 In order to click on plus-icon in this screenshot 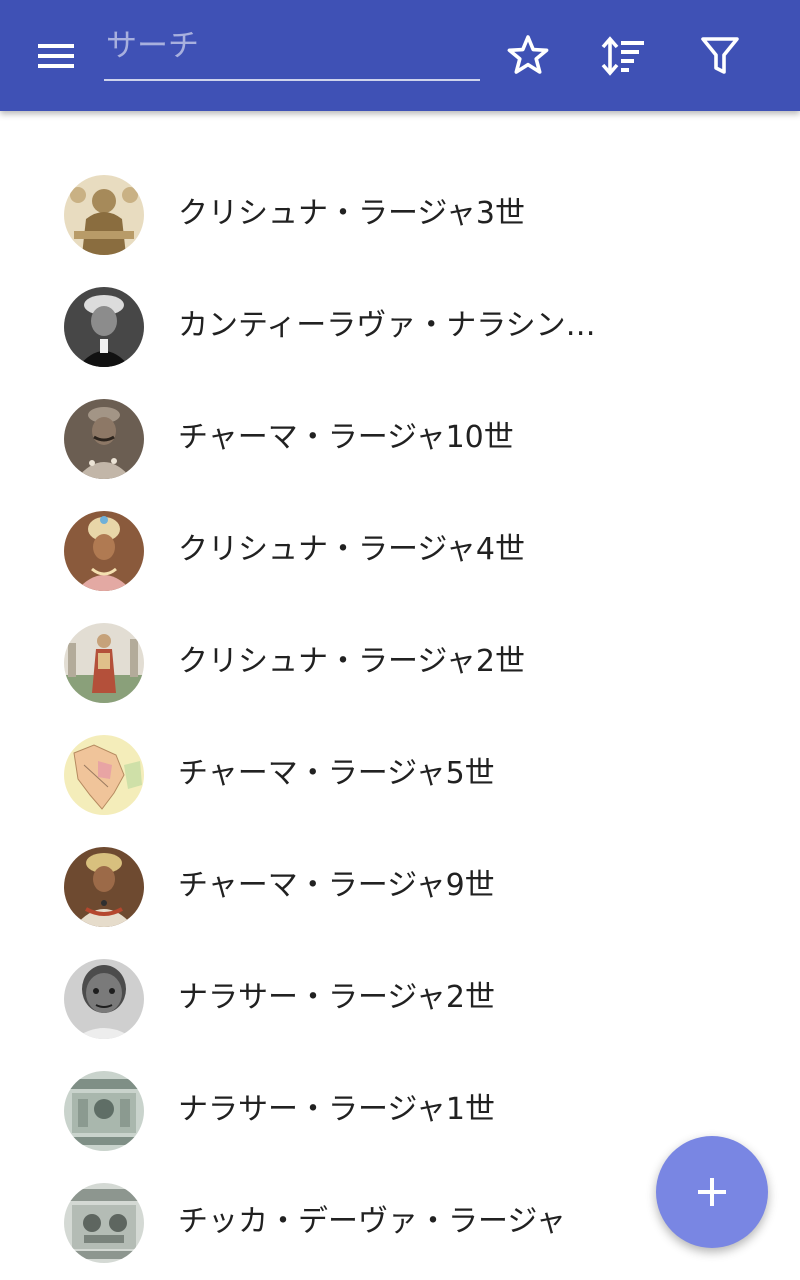, I will do `click(712, 1192)`.